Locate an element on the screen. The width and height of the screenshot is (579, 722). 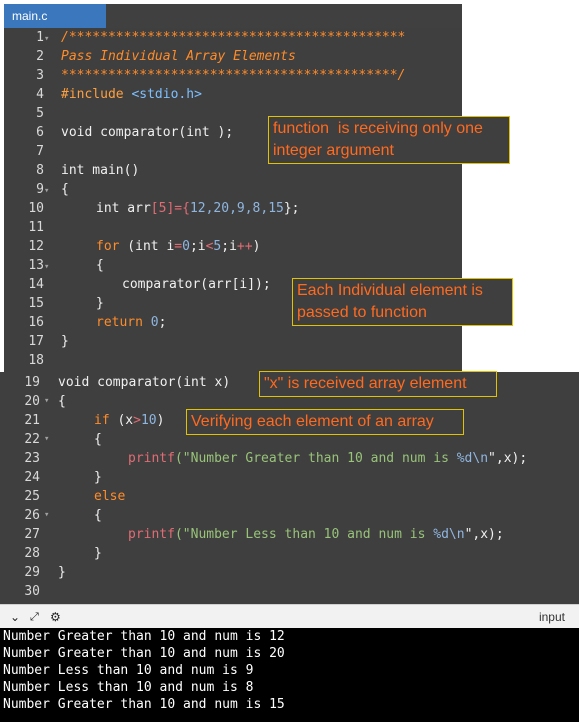
code-line-13: { is located at coordinates (100, 265).